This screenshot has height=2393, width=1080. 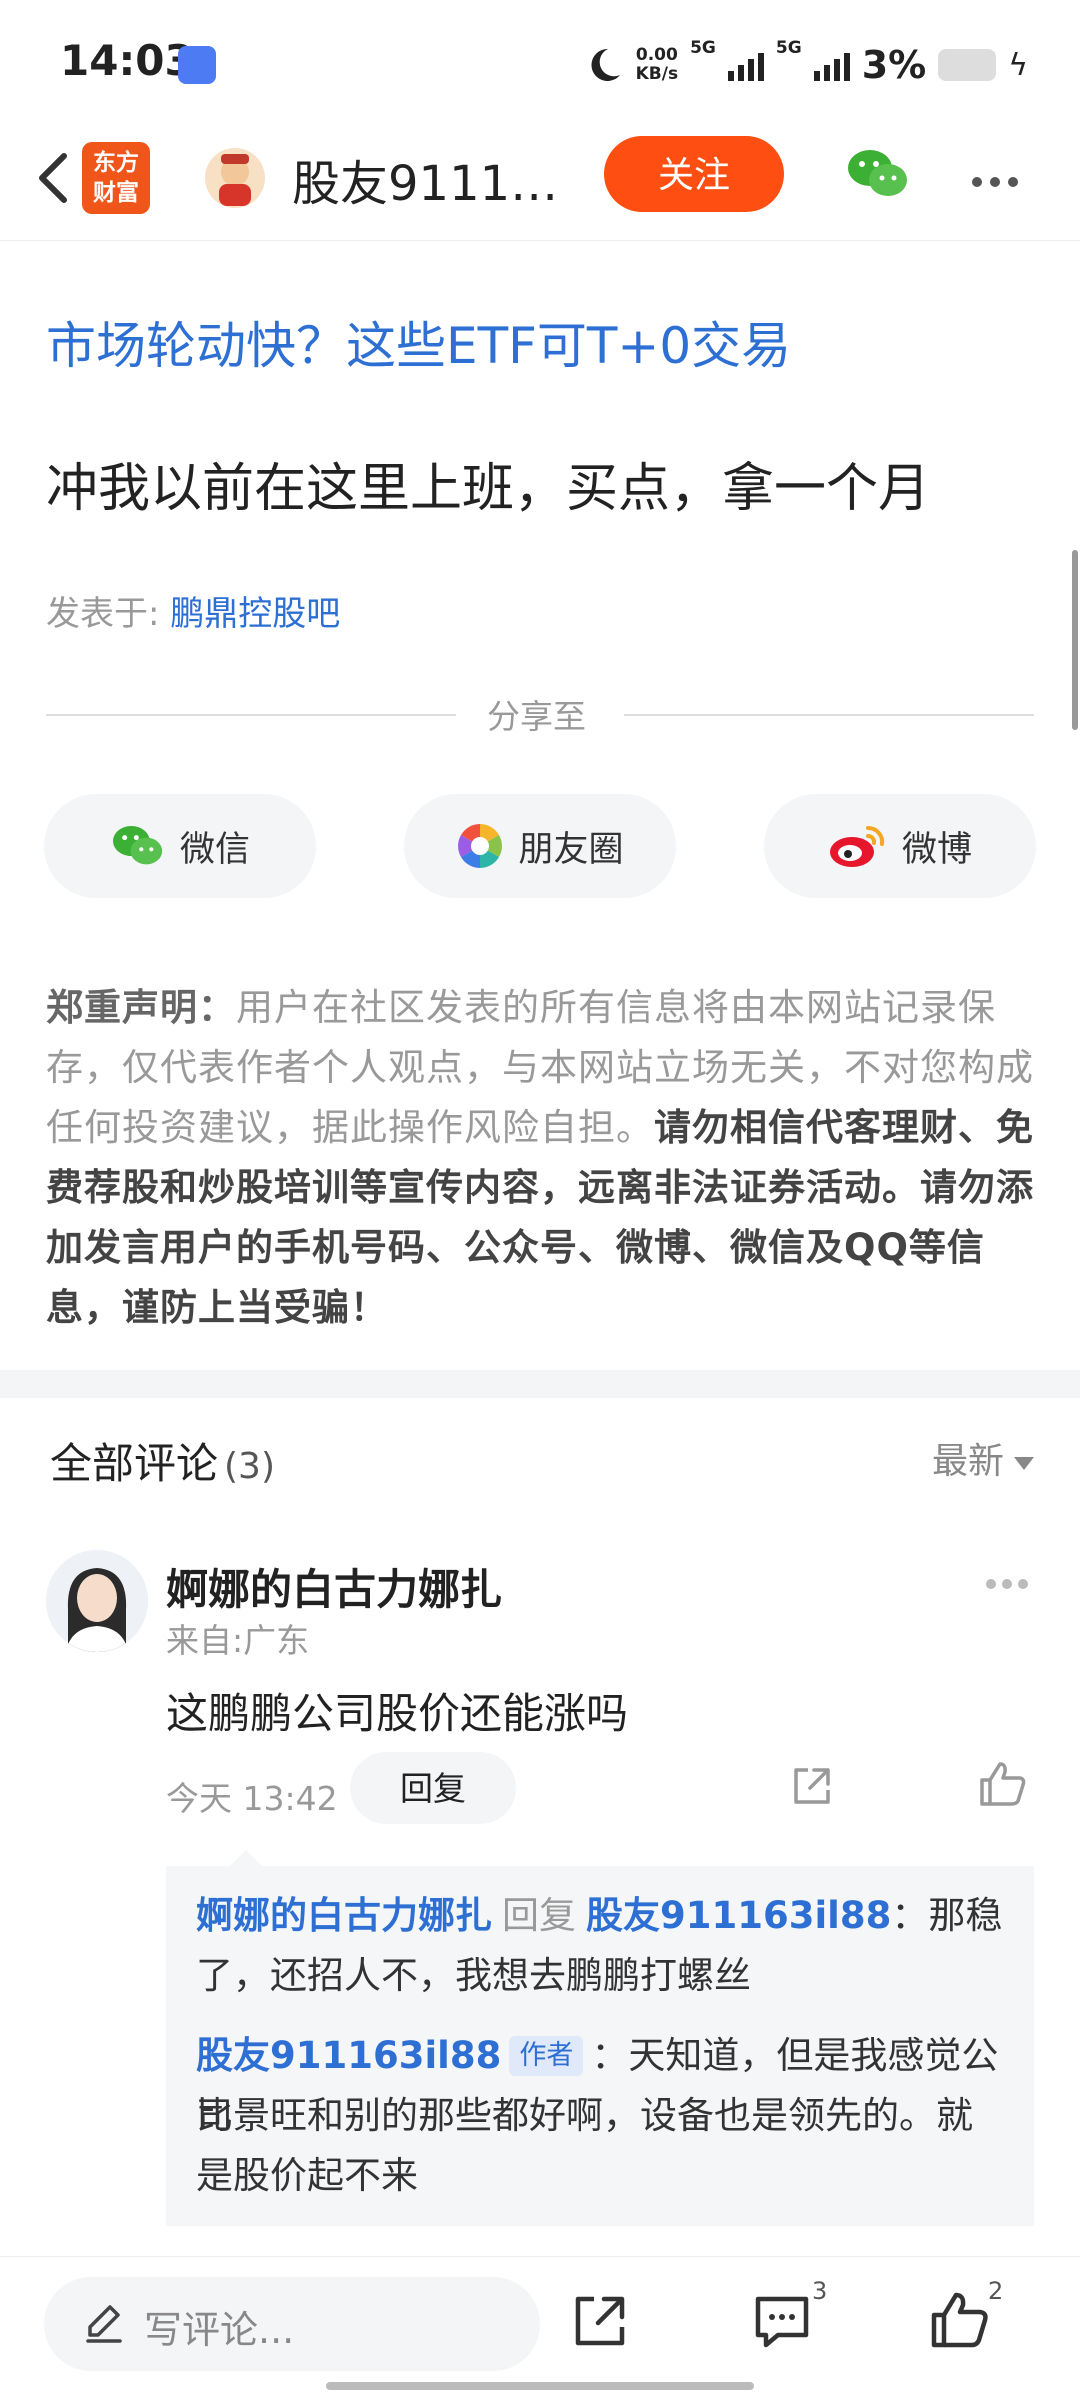 What do you see at coordinates (251, 715) in the screenshot?
I see `divider-left` at bounding box center [251, 715].